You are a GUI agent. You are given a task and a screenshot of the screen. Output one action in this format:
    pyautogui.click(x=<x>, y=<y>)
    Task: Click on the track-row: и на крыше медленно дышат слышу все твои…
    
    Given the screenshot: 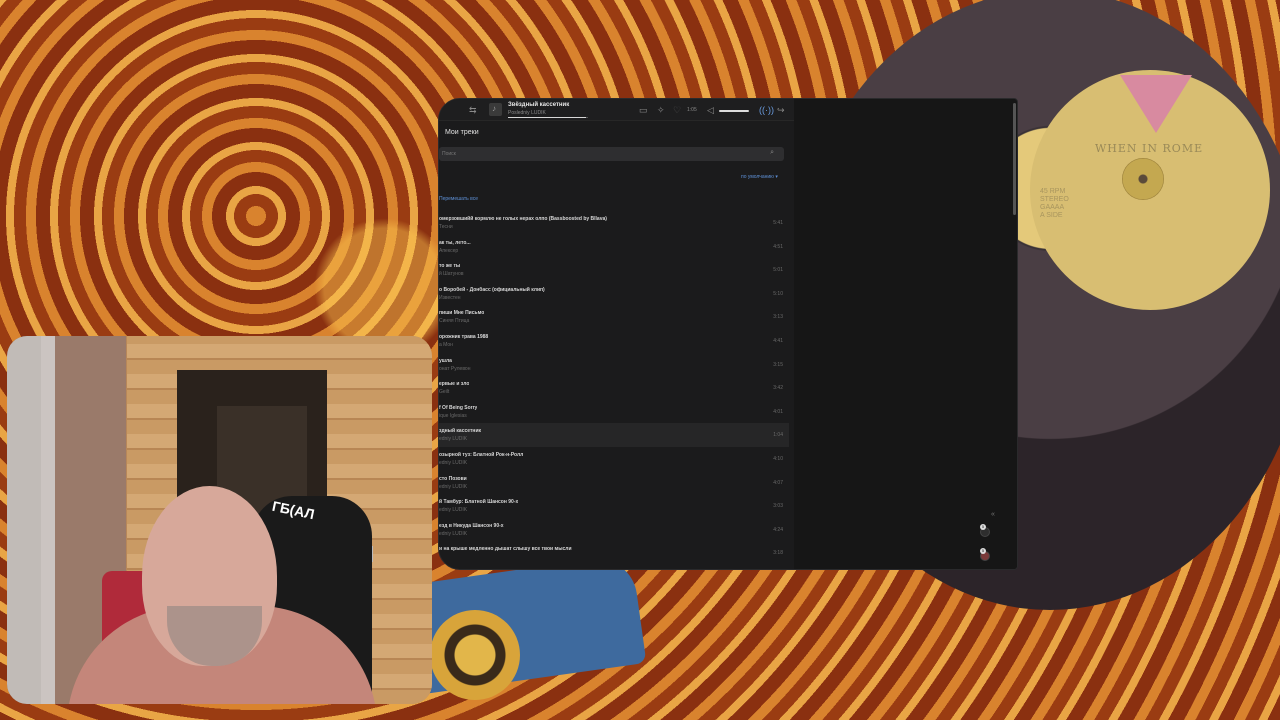 What is the action you would take?
    pyautogui.click(x=614, y=553)
    